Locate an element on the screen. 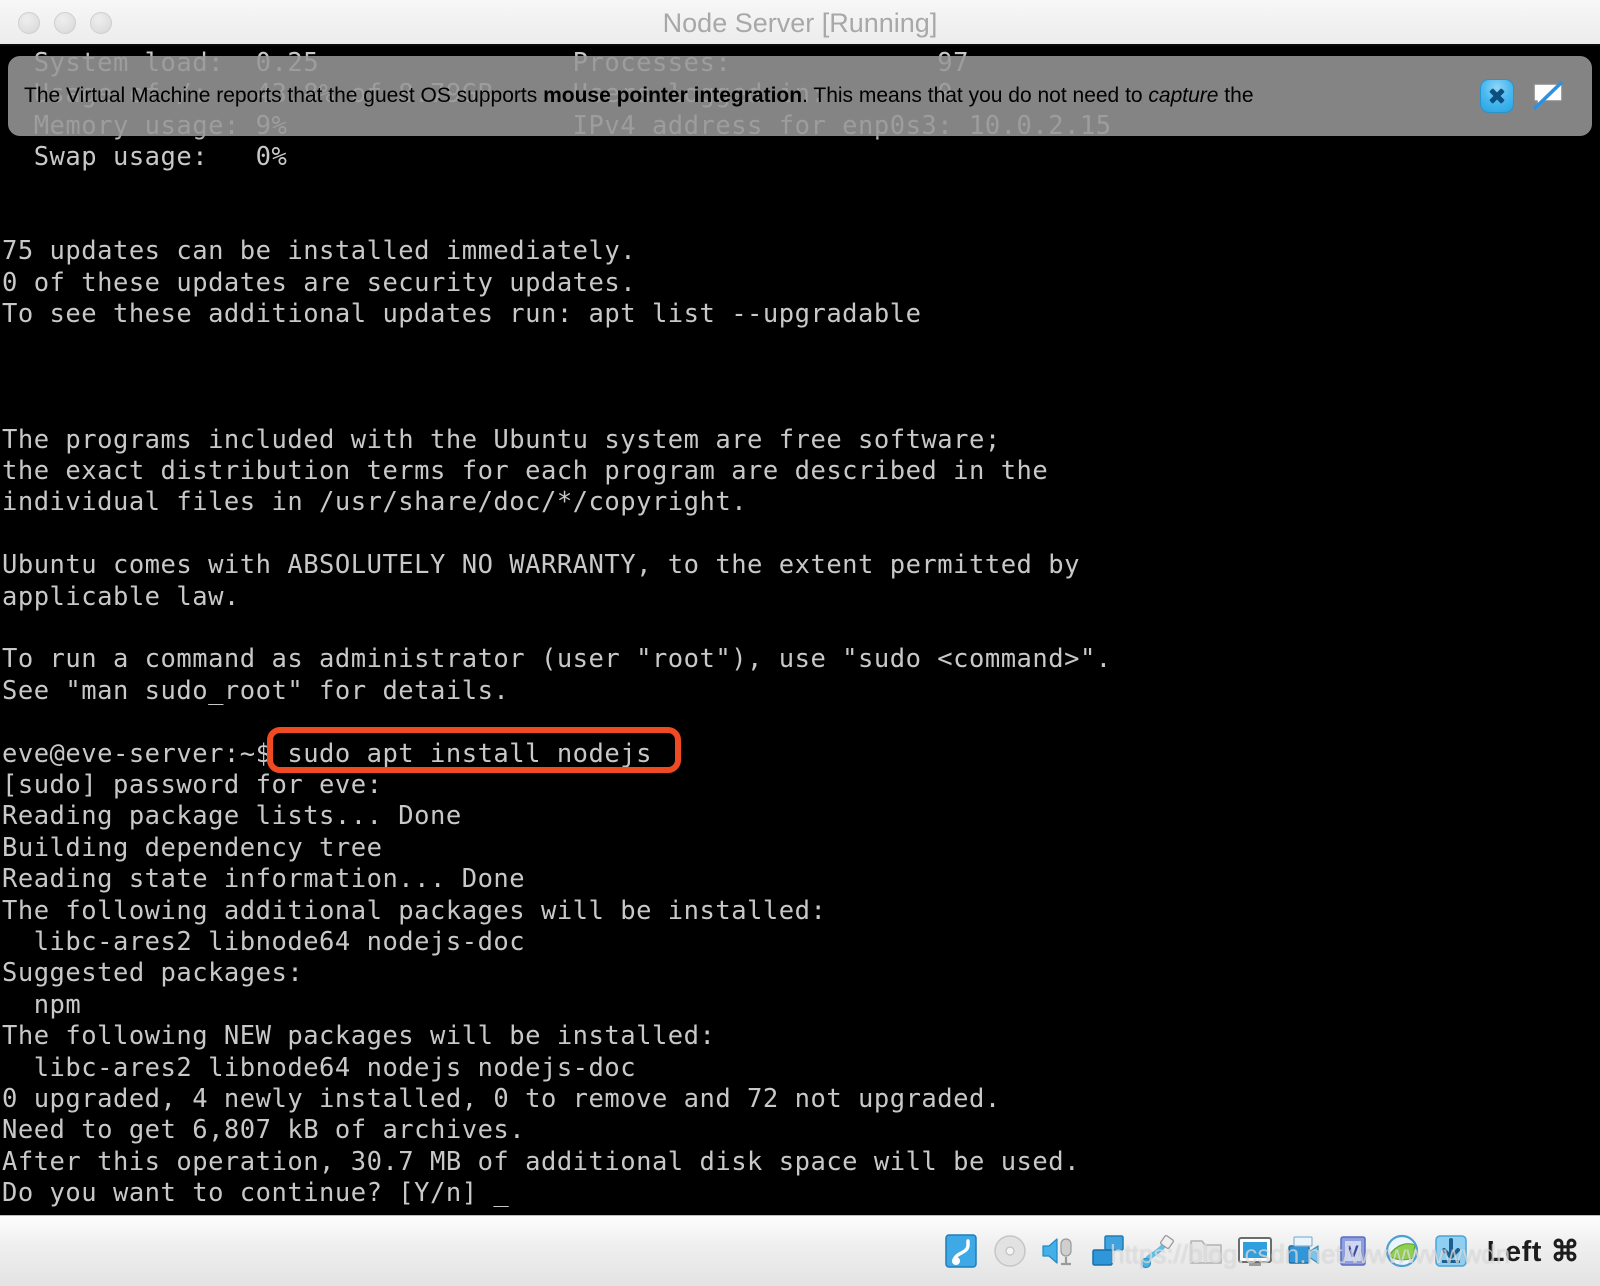  svg-text: V is located at coordinates (1353, 1251).